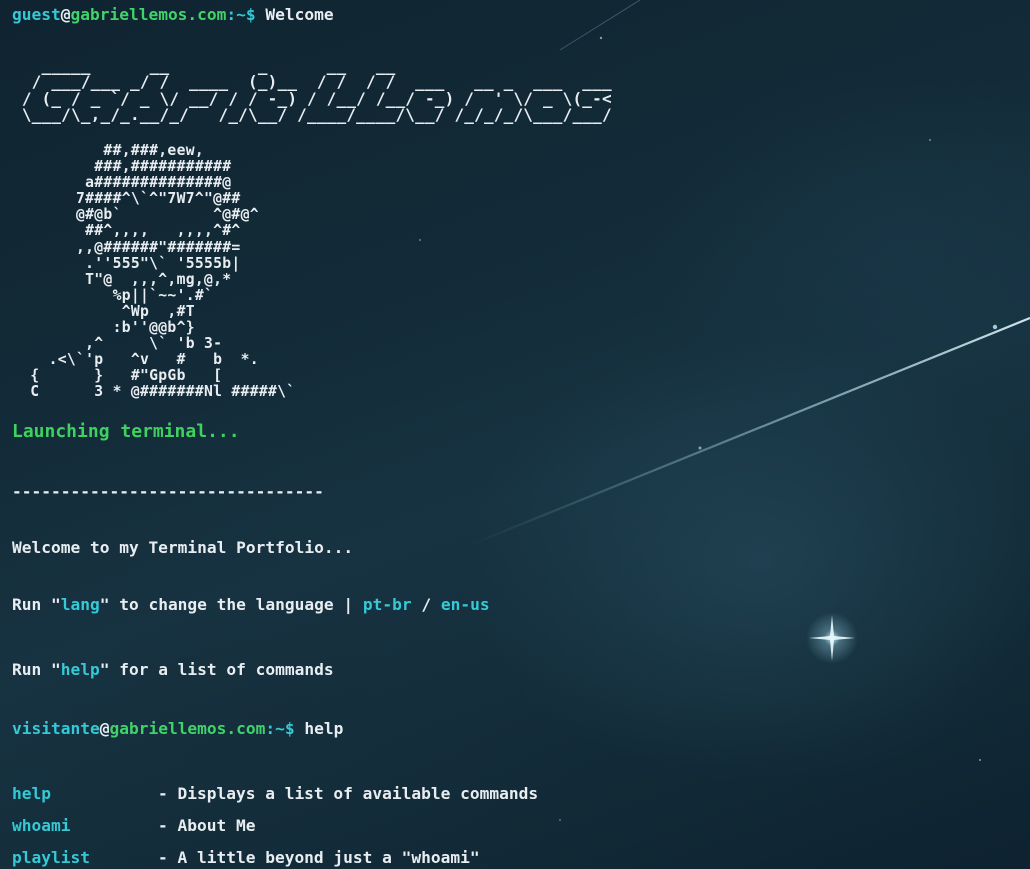 The height and width of the screenshot is (869, 1030). I want to click on meteor-streak, so click(749, 431).